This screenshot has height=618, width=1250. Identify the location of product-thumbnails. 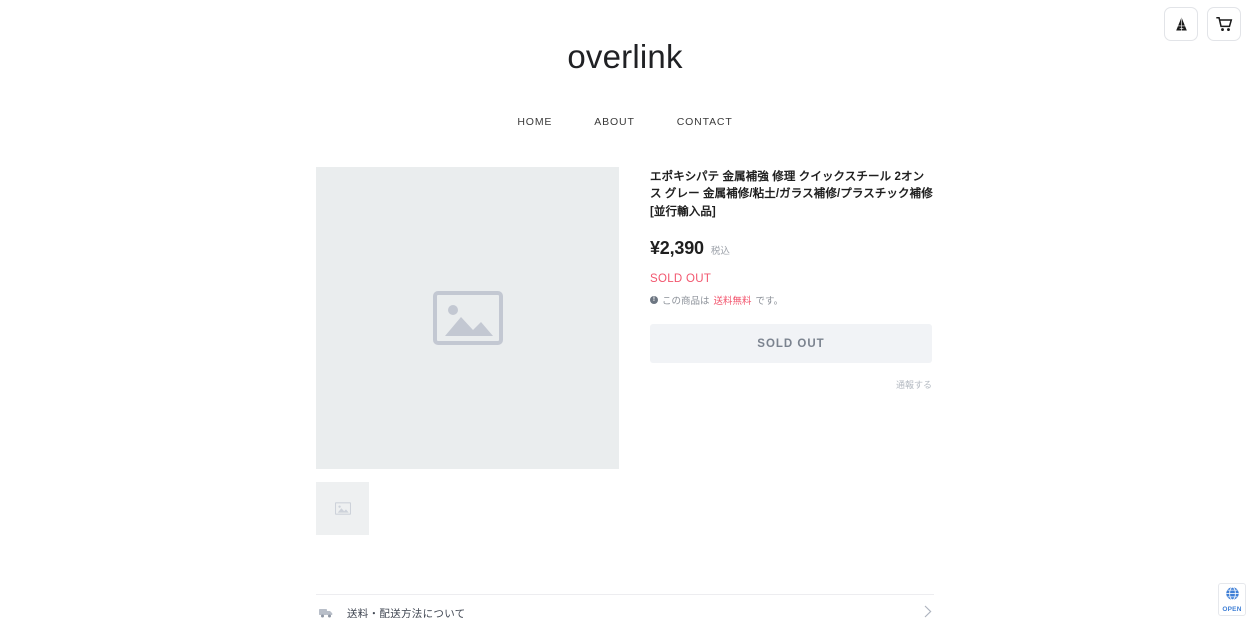
(468, 508).